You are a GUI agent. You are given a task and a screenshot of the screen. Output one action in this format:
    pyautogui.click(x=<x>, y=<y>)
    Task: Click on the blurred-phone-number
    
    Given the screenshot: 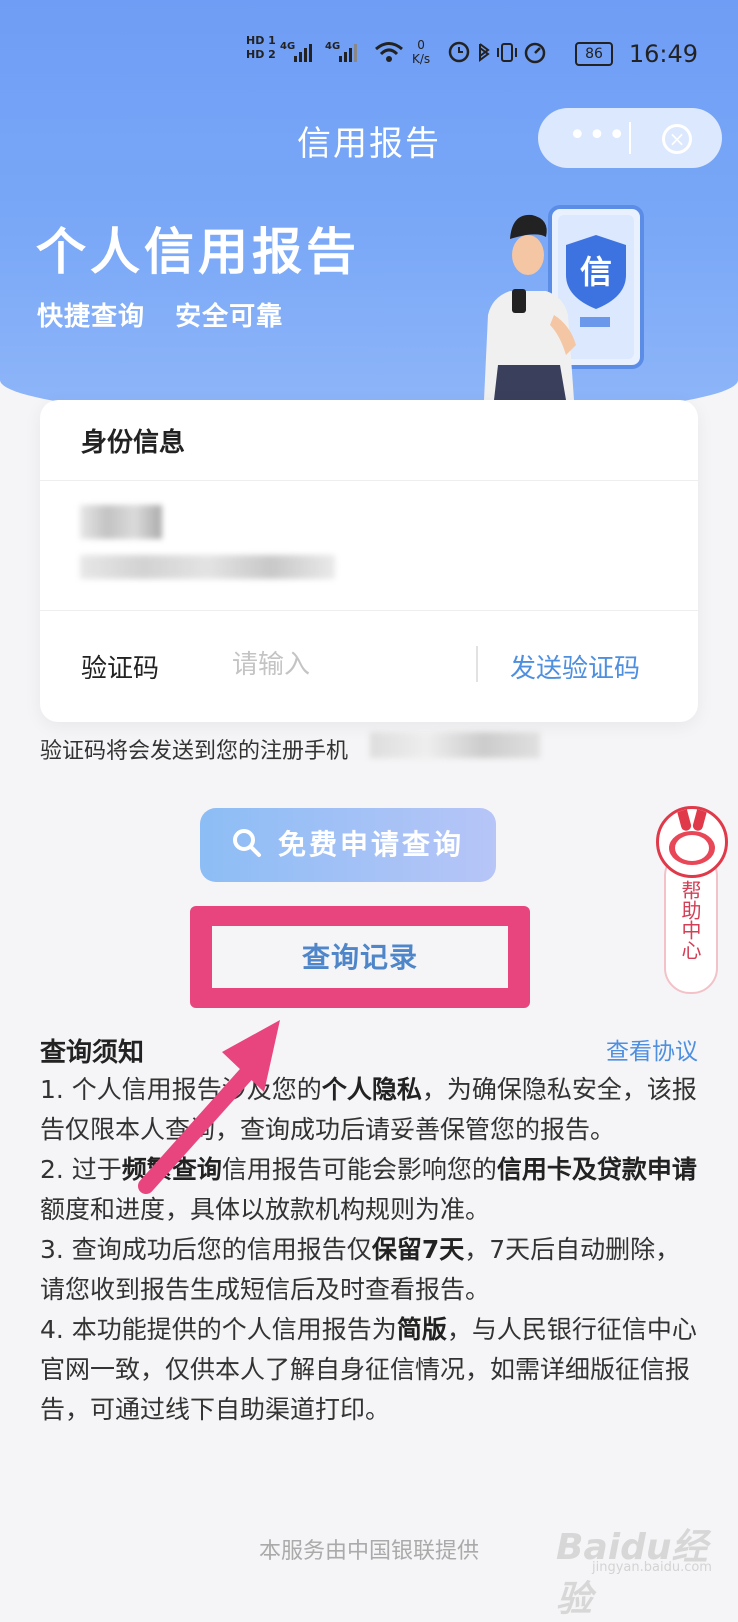 What is the action you would take?
    pyautogui.click(x=455, y=745)
    